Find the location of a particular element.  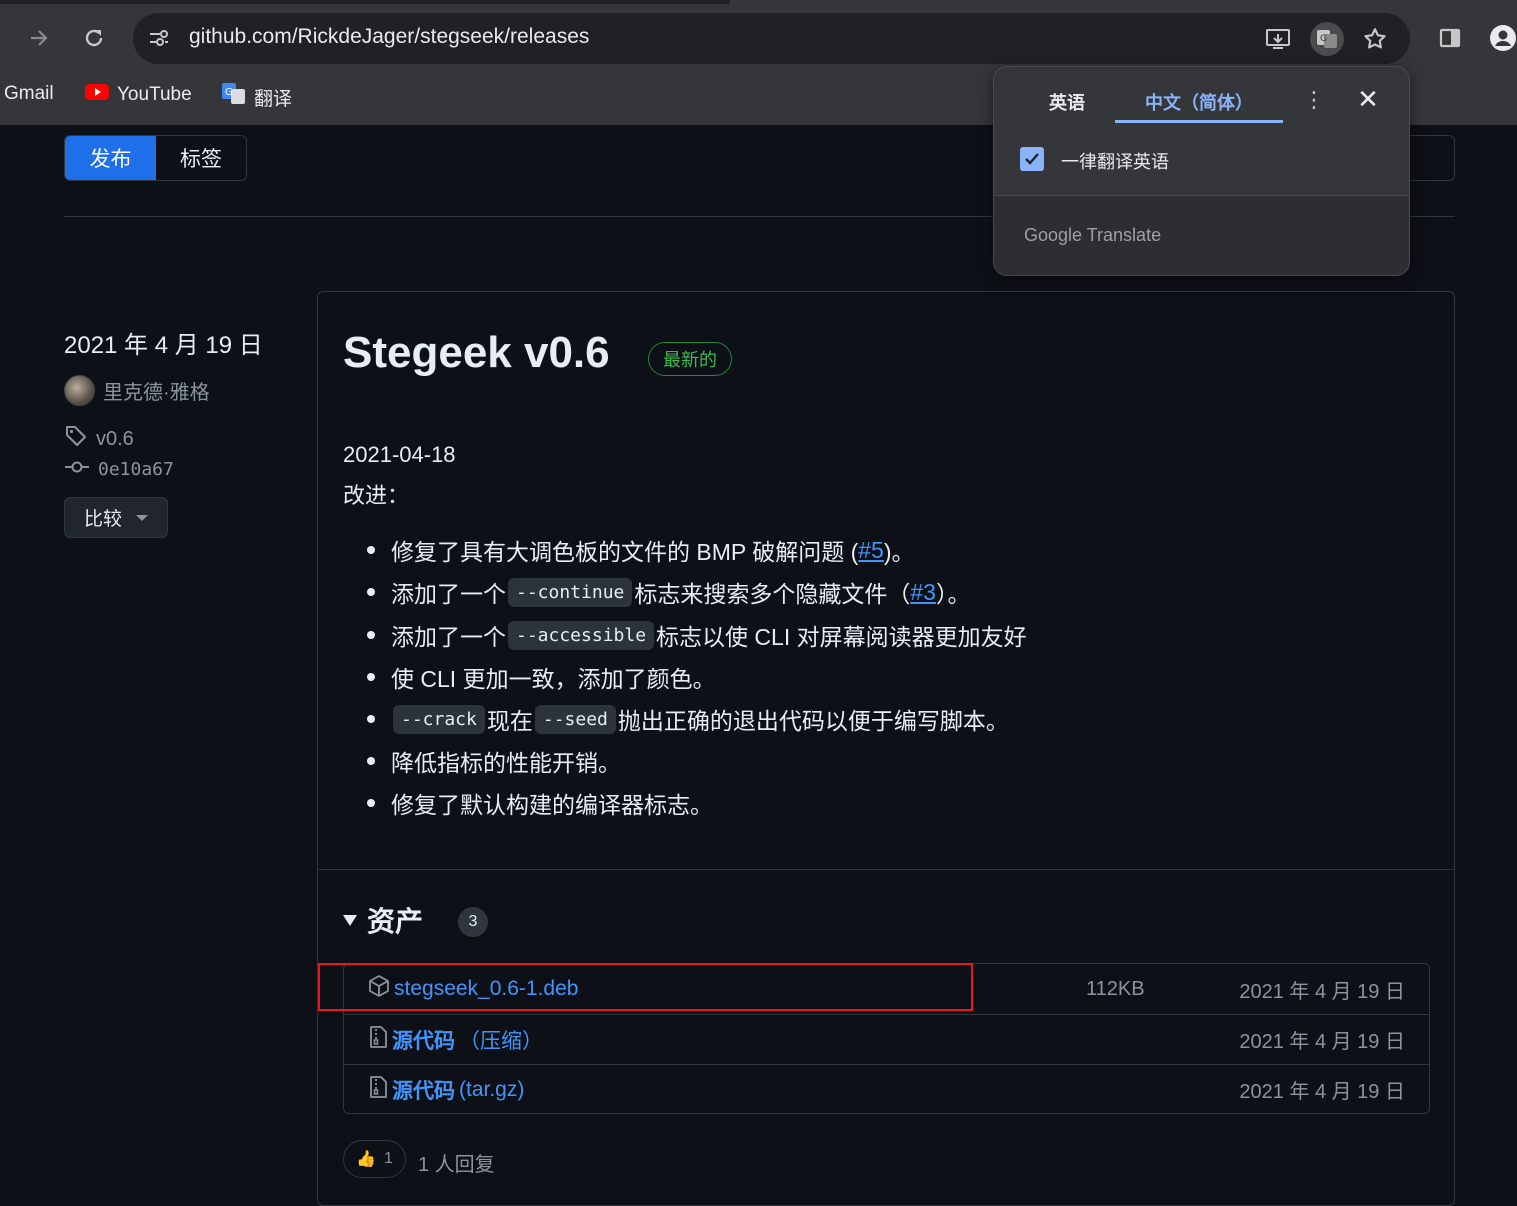

install-app-icon is located at coordinates (1278, 39).